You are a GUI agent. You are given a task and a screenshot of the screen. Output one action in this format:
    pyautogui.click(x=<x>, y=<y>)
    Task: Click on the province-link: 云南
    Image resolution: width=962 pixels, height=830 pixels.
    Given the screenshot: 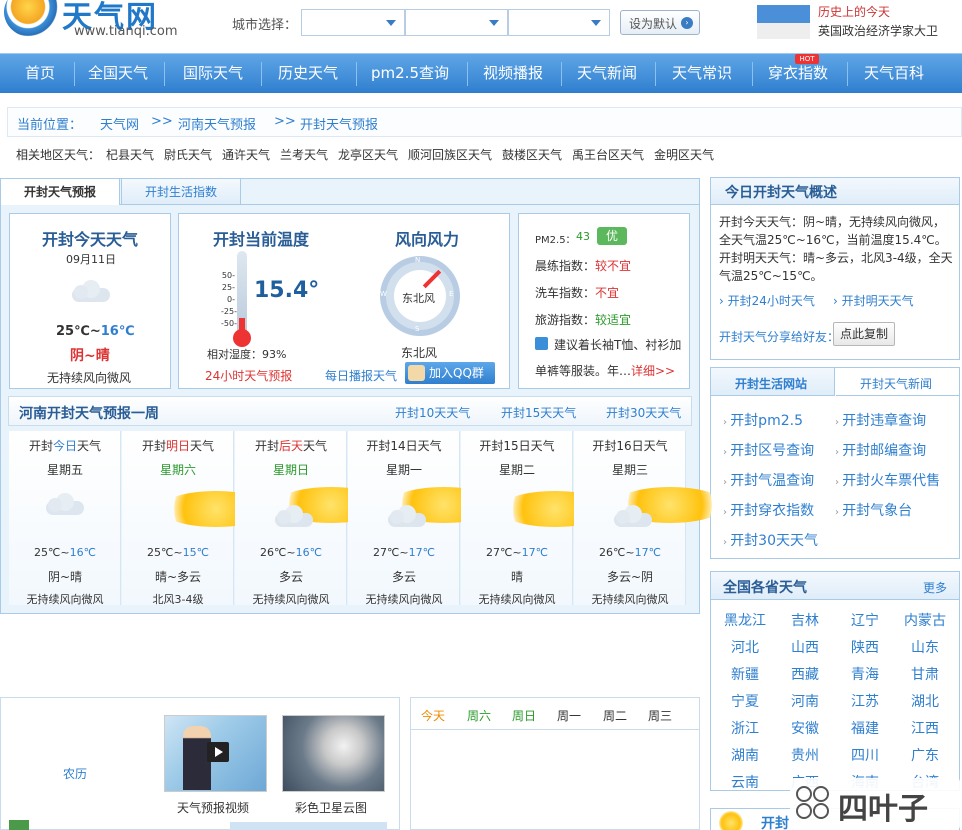 What is the action you would take?
    pyautogui.click(x=745, y=782)
    